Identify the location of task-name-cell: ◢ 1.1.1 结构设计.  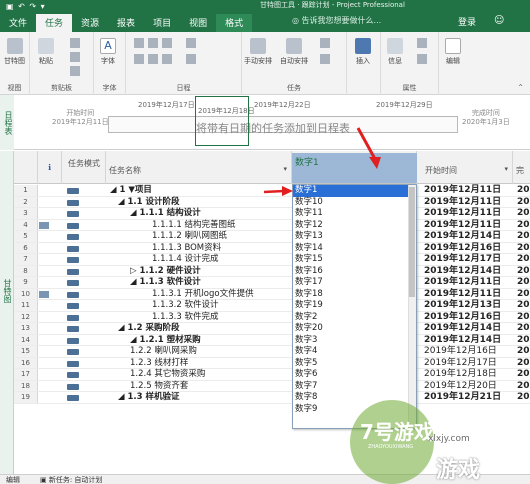
(165, 214).